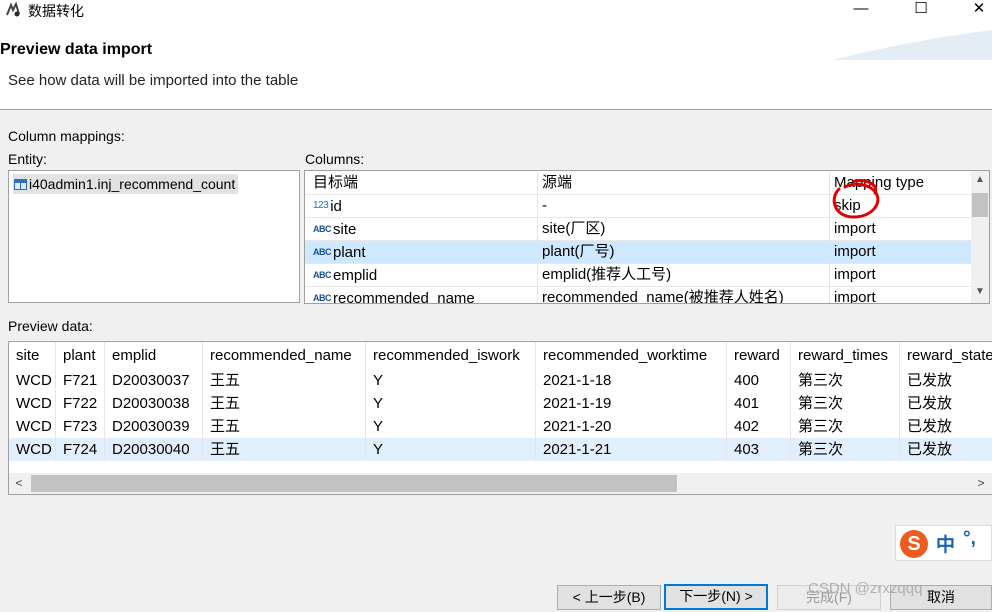 This screenshot has height=612, width=992. What do you see at coordinates (631, 357) in the screenshot?
I see `preview-header-cell: recommended_worktime` at bounding box center [631, 357].